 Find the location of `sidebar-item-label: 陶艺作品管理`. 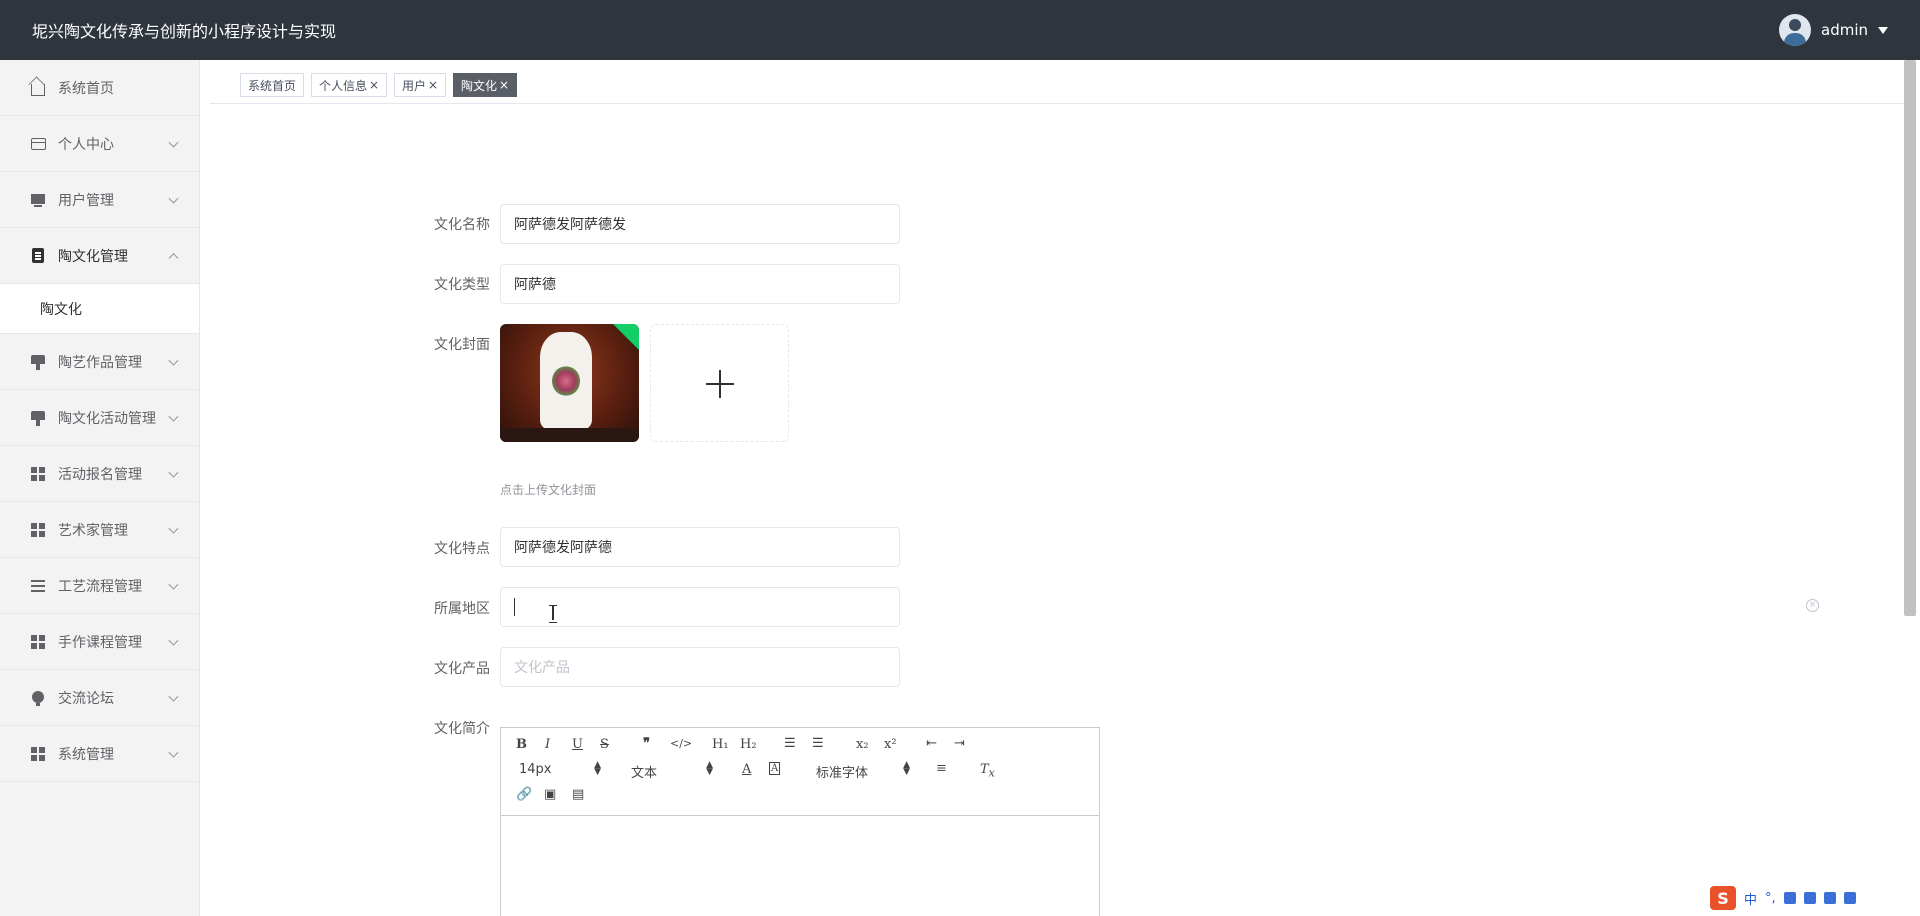

sidebar-item-label: 陶艺作品管理 is located at coordinates (100, 362).